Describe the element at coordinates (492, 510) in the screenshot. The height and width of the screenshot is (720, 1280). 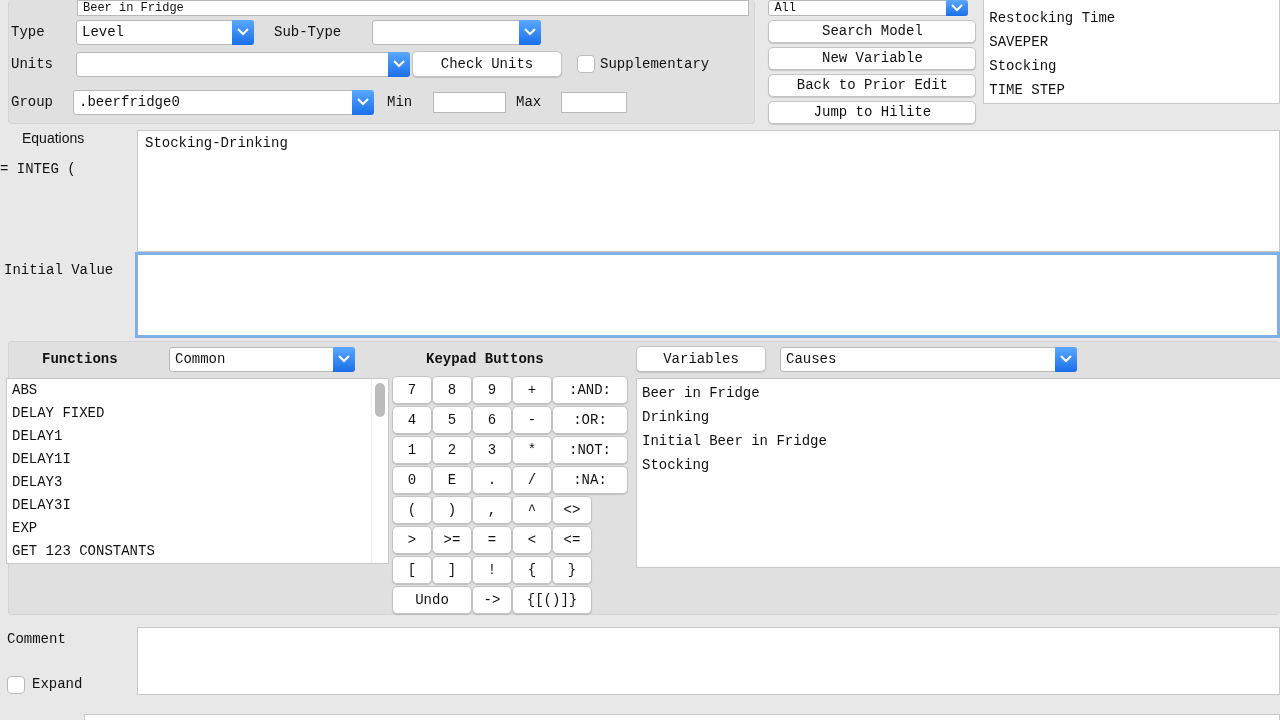
I see `keypad-key: ,` at that location.